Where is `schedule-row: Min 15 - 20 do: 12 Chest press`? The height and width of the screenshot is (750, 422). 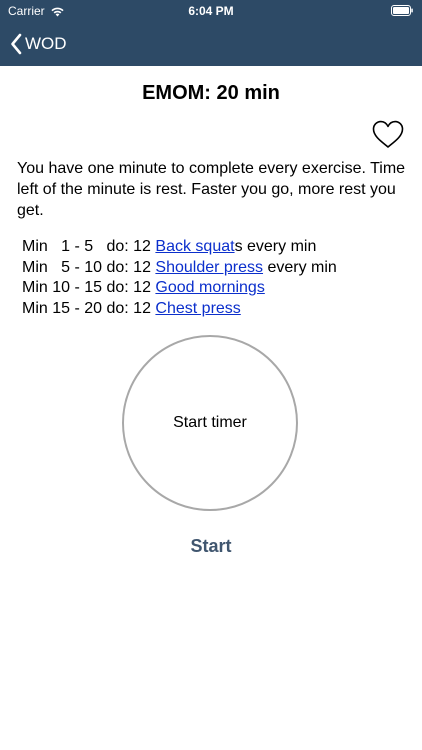
schedule-row: Min 15 - 20 do: 12 Chest press is located at coordinates (217, 309).